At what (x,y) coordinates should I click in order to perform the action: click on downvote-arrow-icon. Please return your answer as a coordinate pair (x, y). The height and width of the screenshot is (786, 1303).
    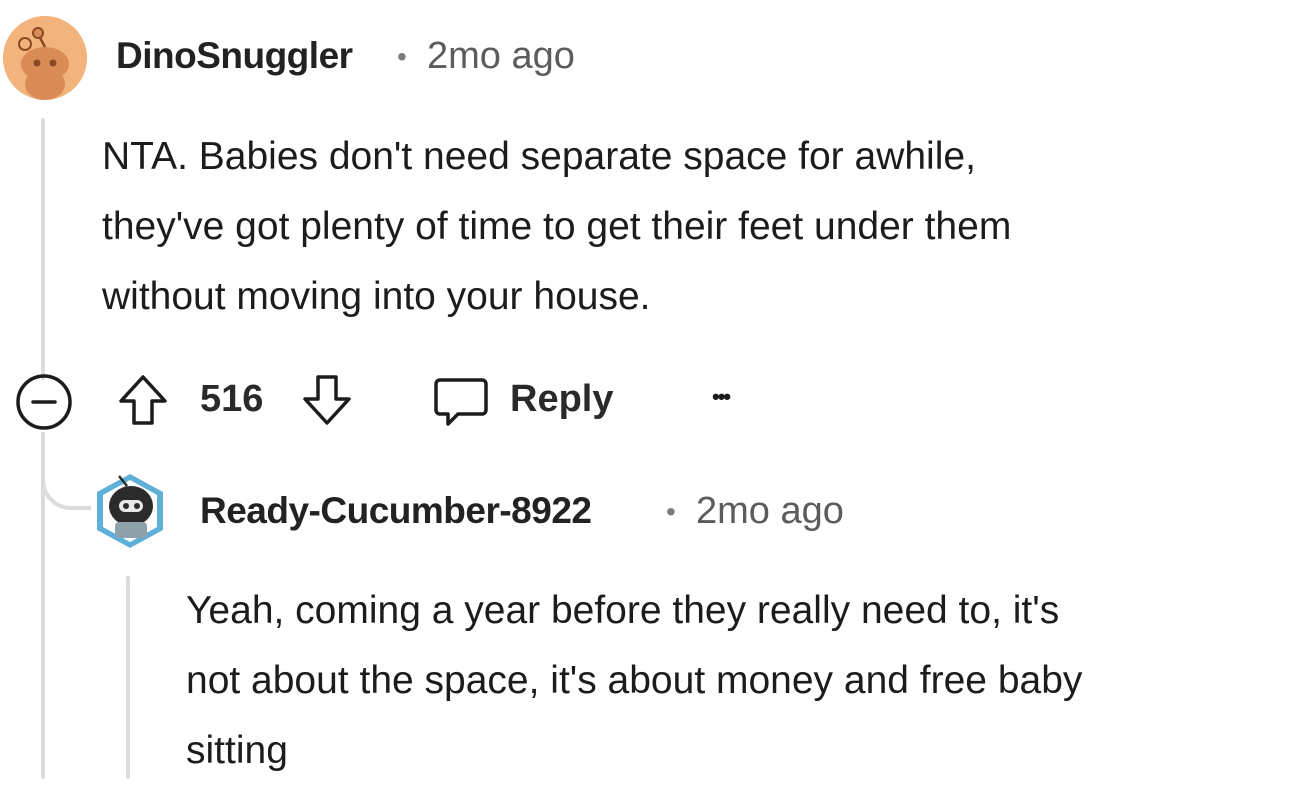
    Looking at the image, I should click on (327, 400).